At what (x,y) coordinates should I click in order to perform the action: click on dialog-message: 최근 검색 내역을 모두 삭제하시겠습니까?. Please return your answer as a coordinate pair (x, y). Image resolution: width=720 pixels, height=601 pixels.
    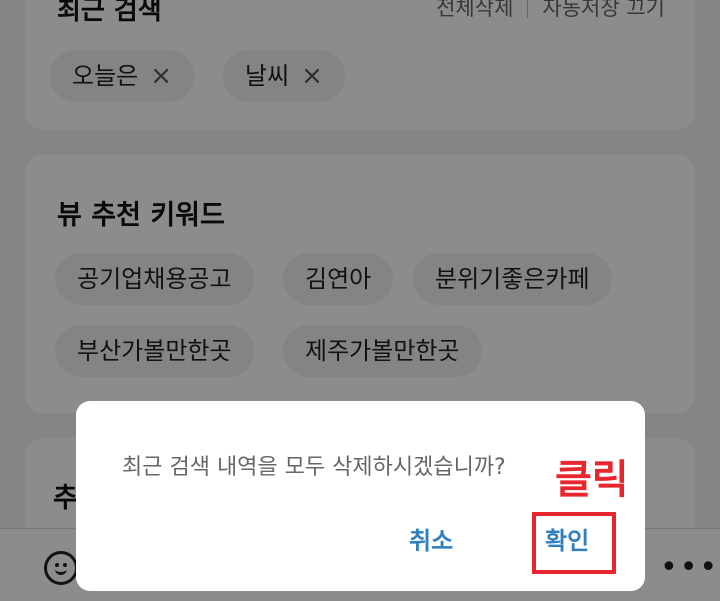
    Looking at the image, I should click on (314, 467).